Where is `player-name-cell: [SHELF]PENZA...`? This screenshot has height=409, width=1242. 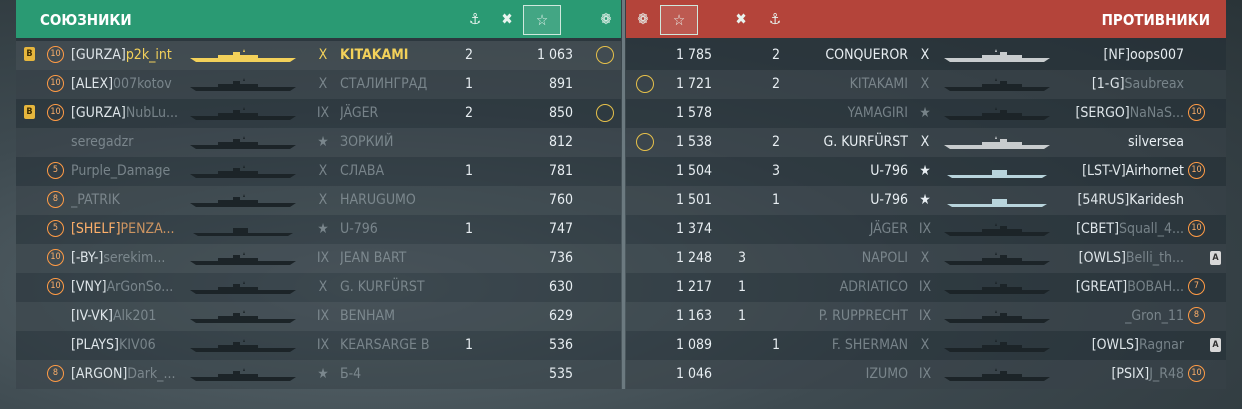
player-name-cell: [SHELF]PENZA... is located at coordinates (128, 229).